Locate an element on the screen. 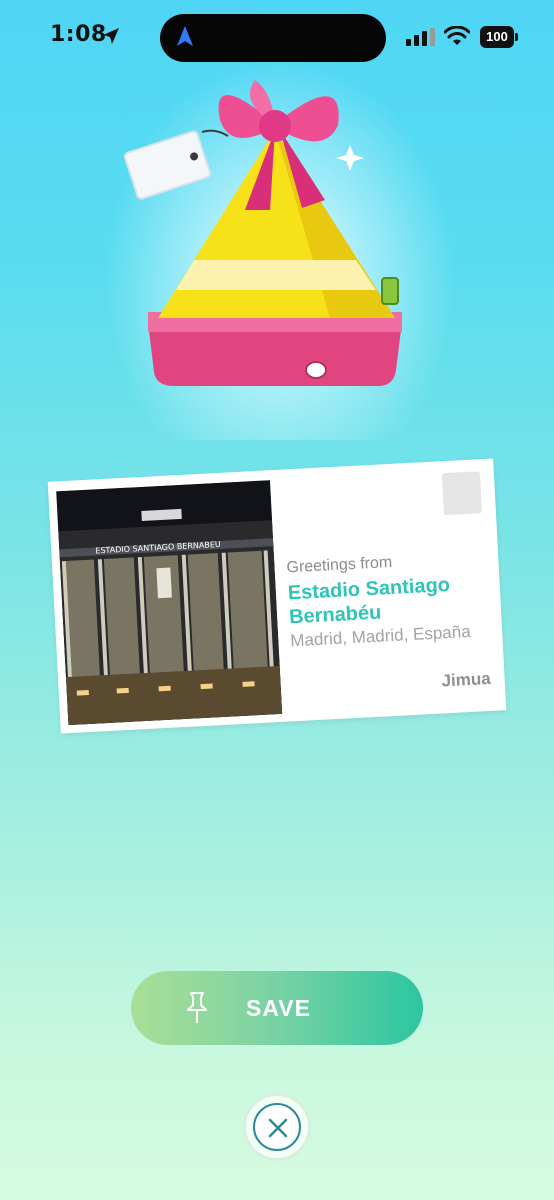  postcard-photo: ESTADIO SANTIAGO BERNABEU is located at coordinates (169, 603).